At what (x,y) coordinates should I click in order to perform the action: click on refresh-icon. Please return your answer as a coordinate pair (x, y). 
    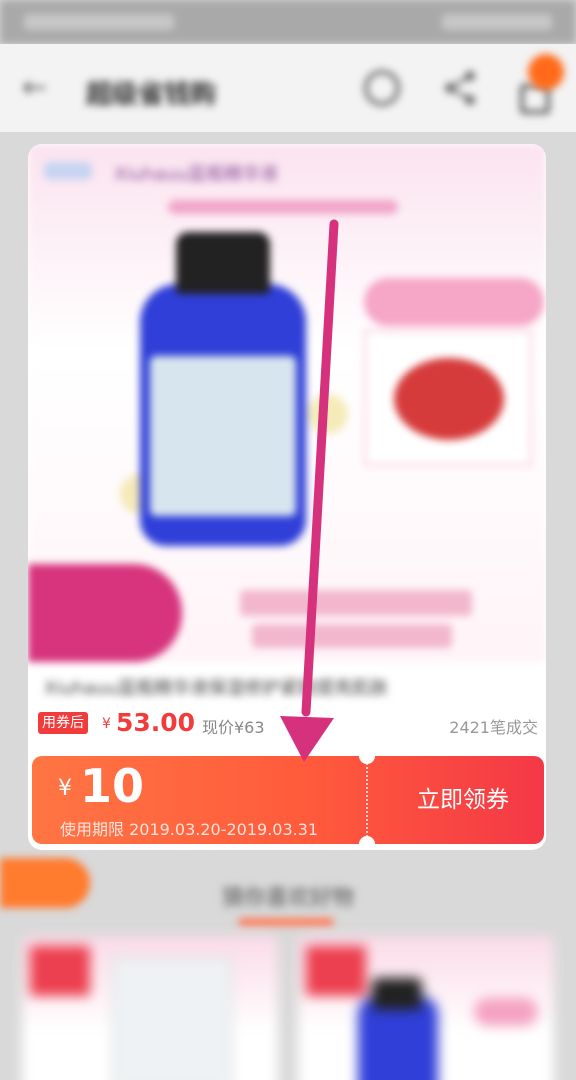
    Looking at the image, I should click on (382, 88).